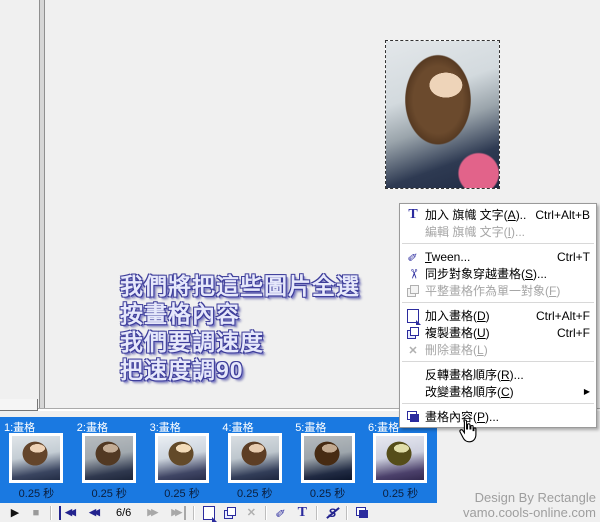 This screenshot has height=522, width=600. Describe the element at coordinates (467, 433) in the screenshot. I see `hand-cursor` at that location.